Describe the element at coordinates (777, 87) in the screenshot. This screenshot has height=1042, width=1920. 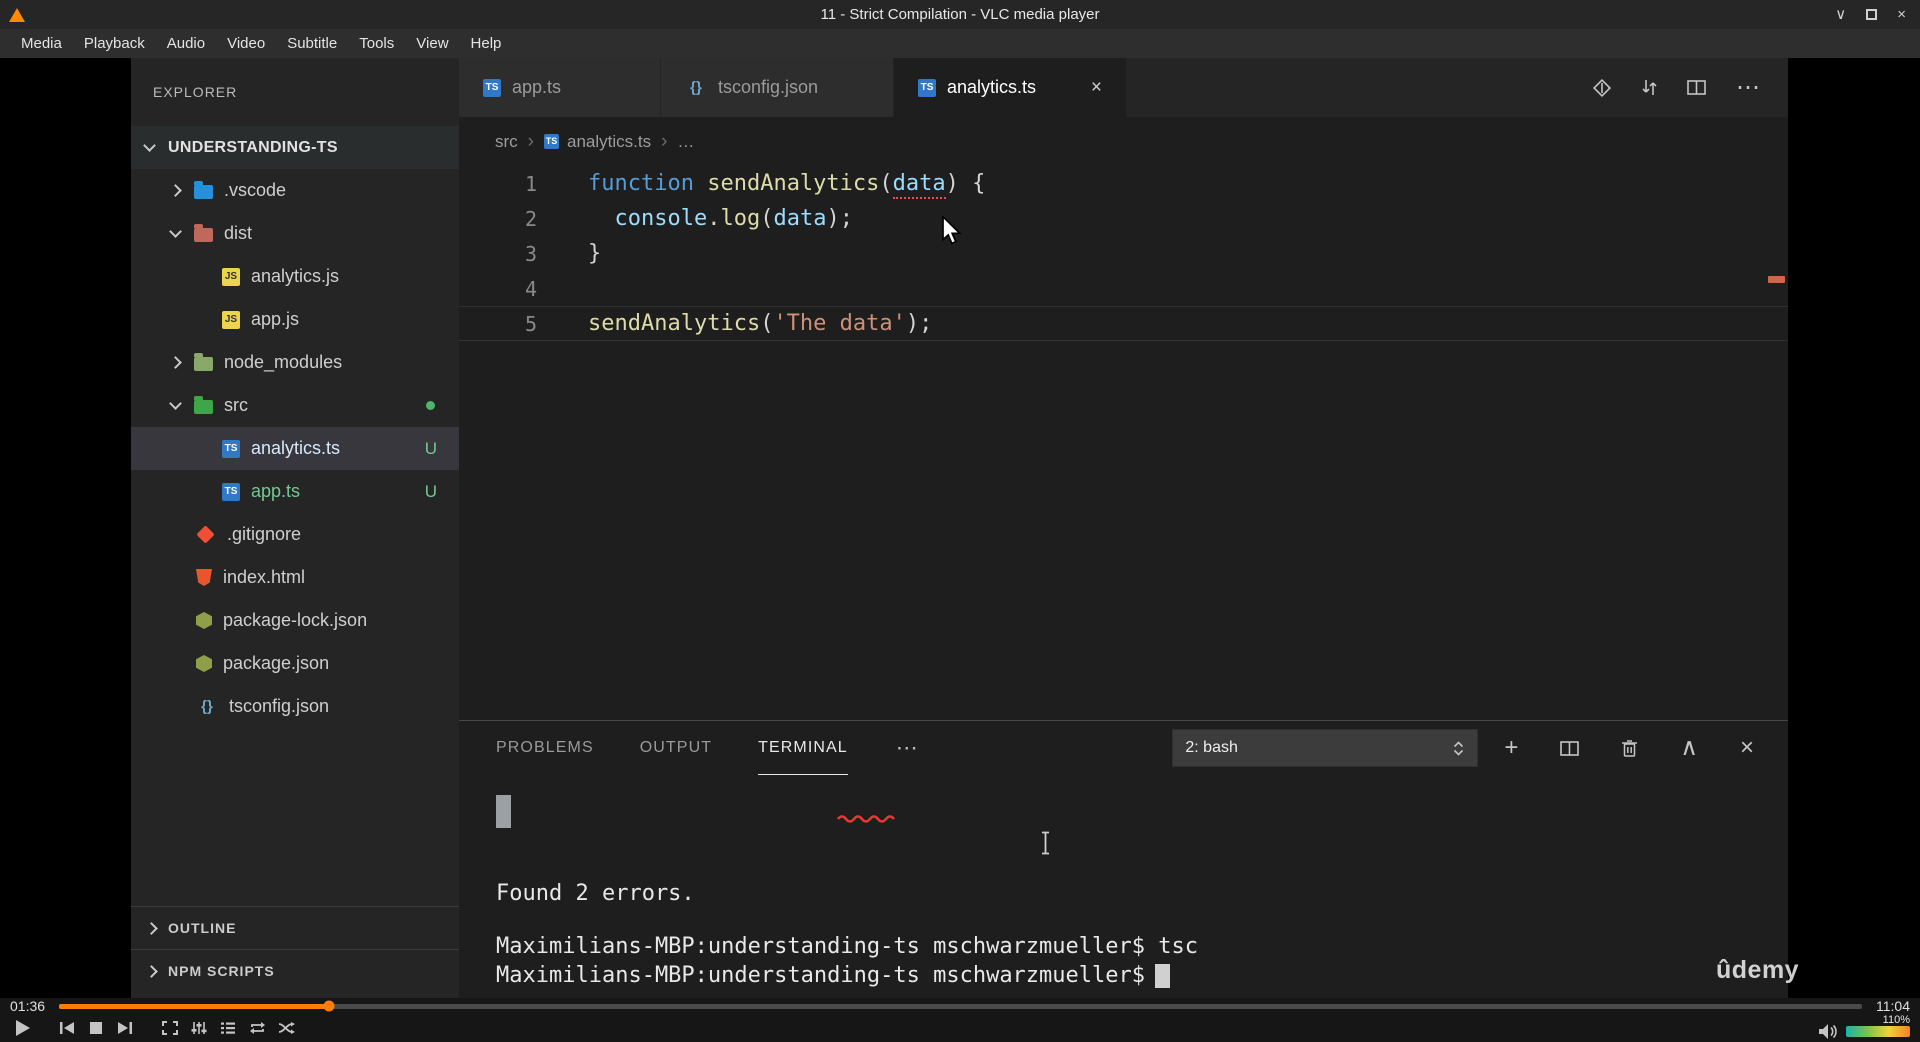
I see `tab-tsconfig.json: {} tsconfig.json` at that location.